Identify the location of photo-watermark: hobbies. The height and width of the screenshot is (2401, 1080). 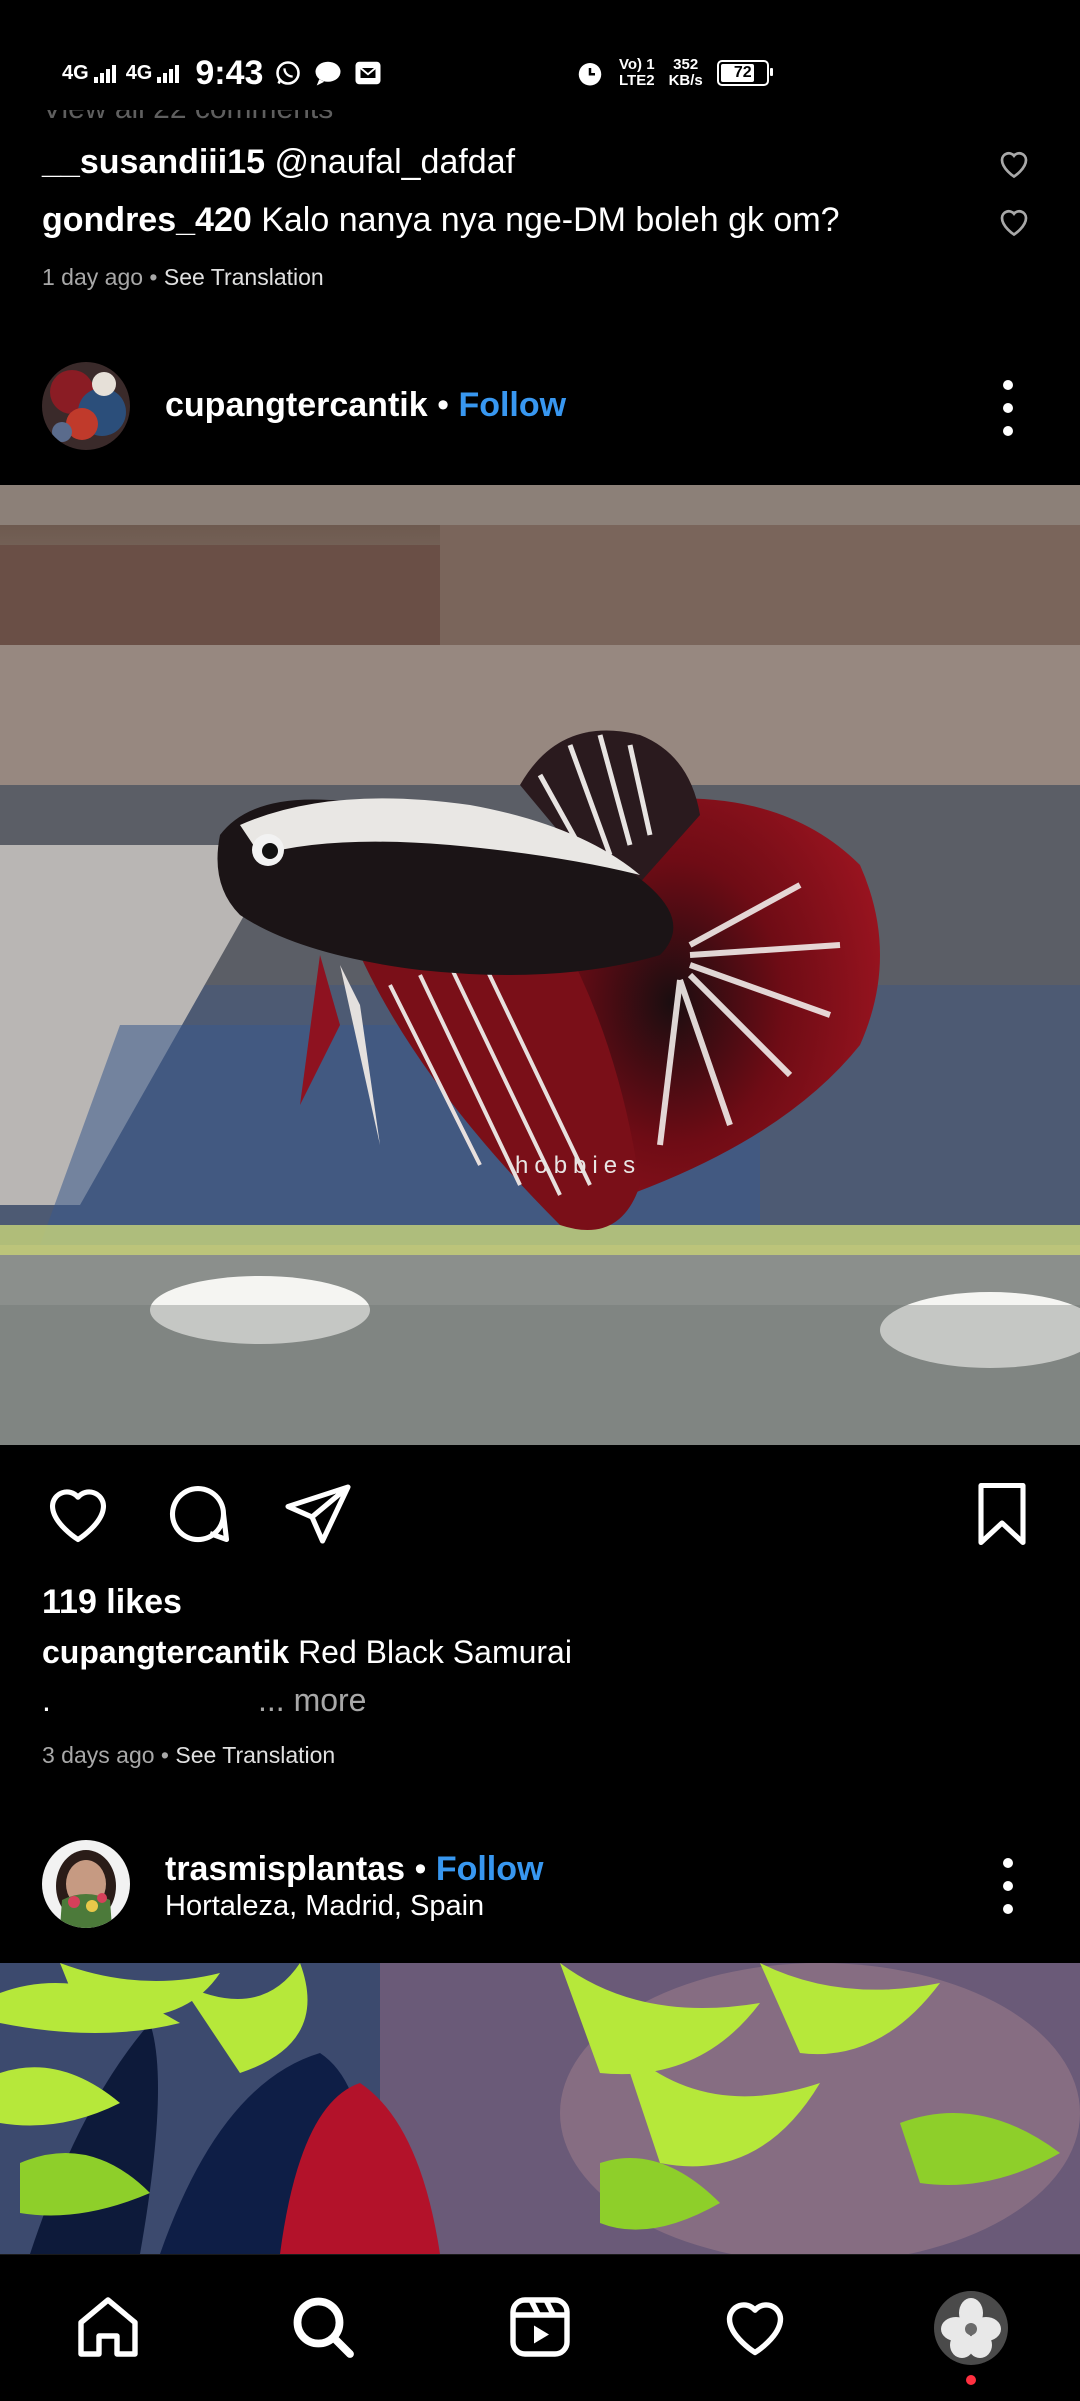
(578, 1165).